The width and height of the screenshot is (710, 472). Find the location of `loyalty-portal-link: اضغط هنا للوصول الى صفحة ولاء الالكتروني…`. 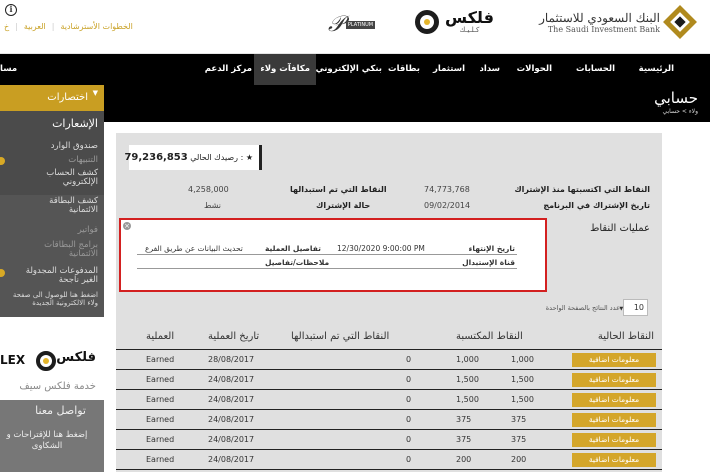

loyalty-portal-link: اضغط هنا للوصول الى صفحة ولاء الالكتروني… is located at coordinates (49, 299).